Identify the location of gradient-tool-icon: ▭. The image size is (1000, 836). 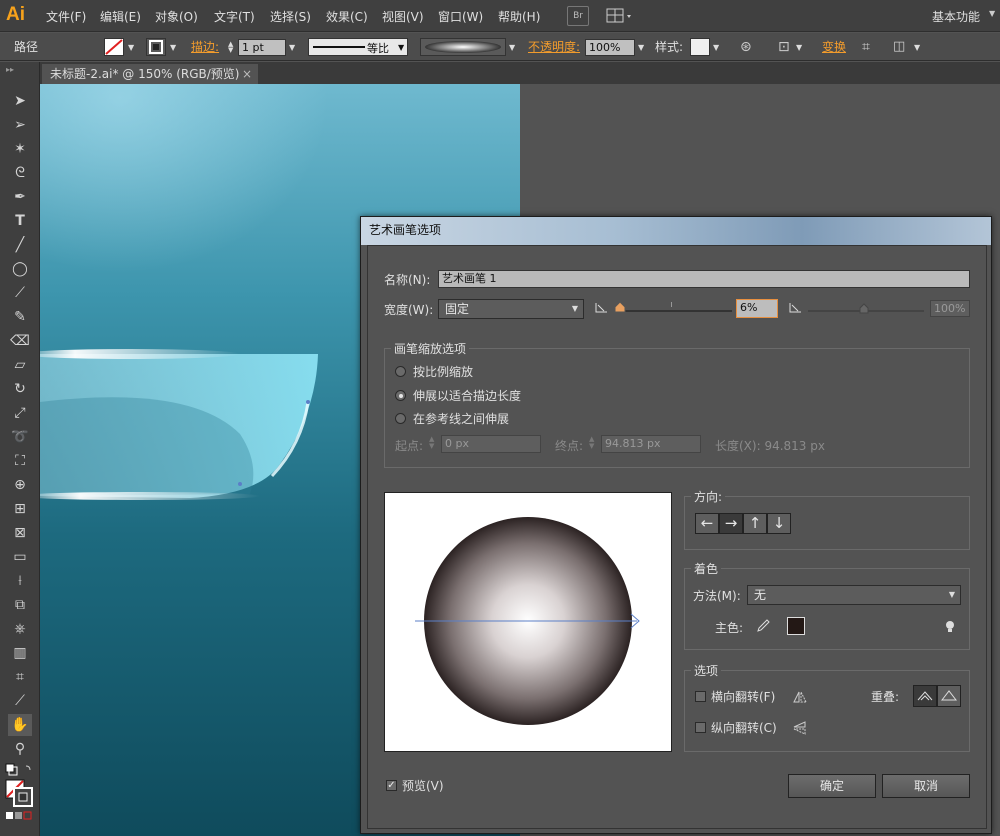
(20, 557).